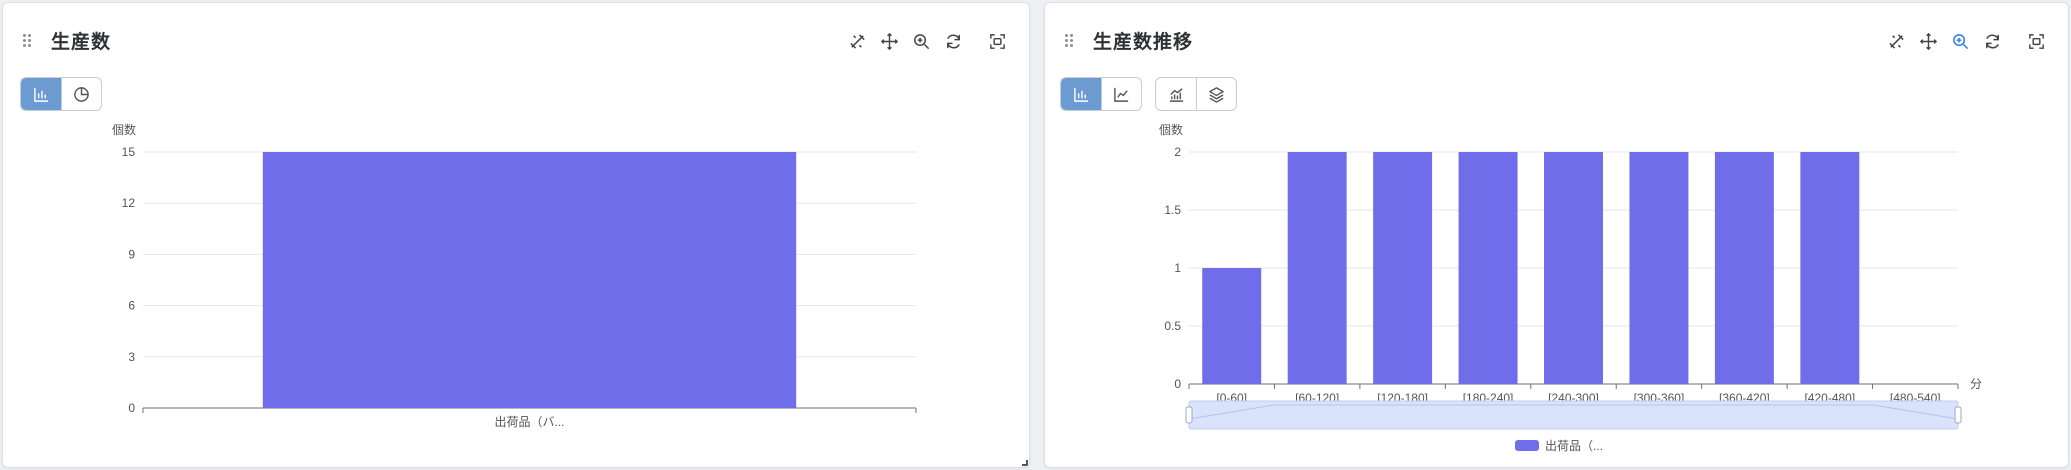  I want to click on y-tick-label: 1, so click(1177, 268).